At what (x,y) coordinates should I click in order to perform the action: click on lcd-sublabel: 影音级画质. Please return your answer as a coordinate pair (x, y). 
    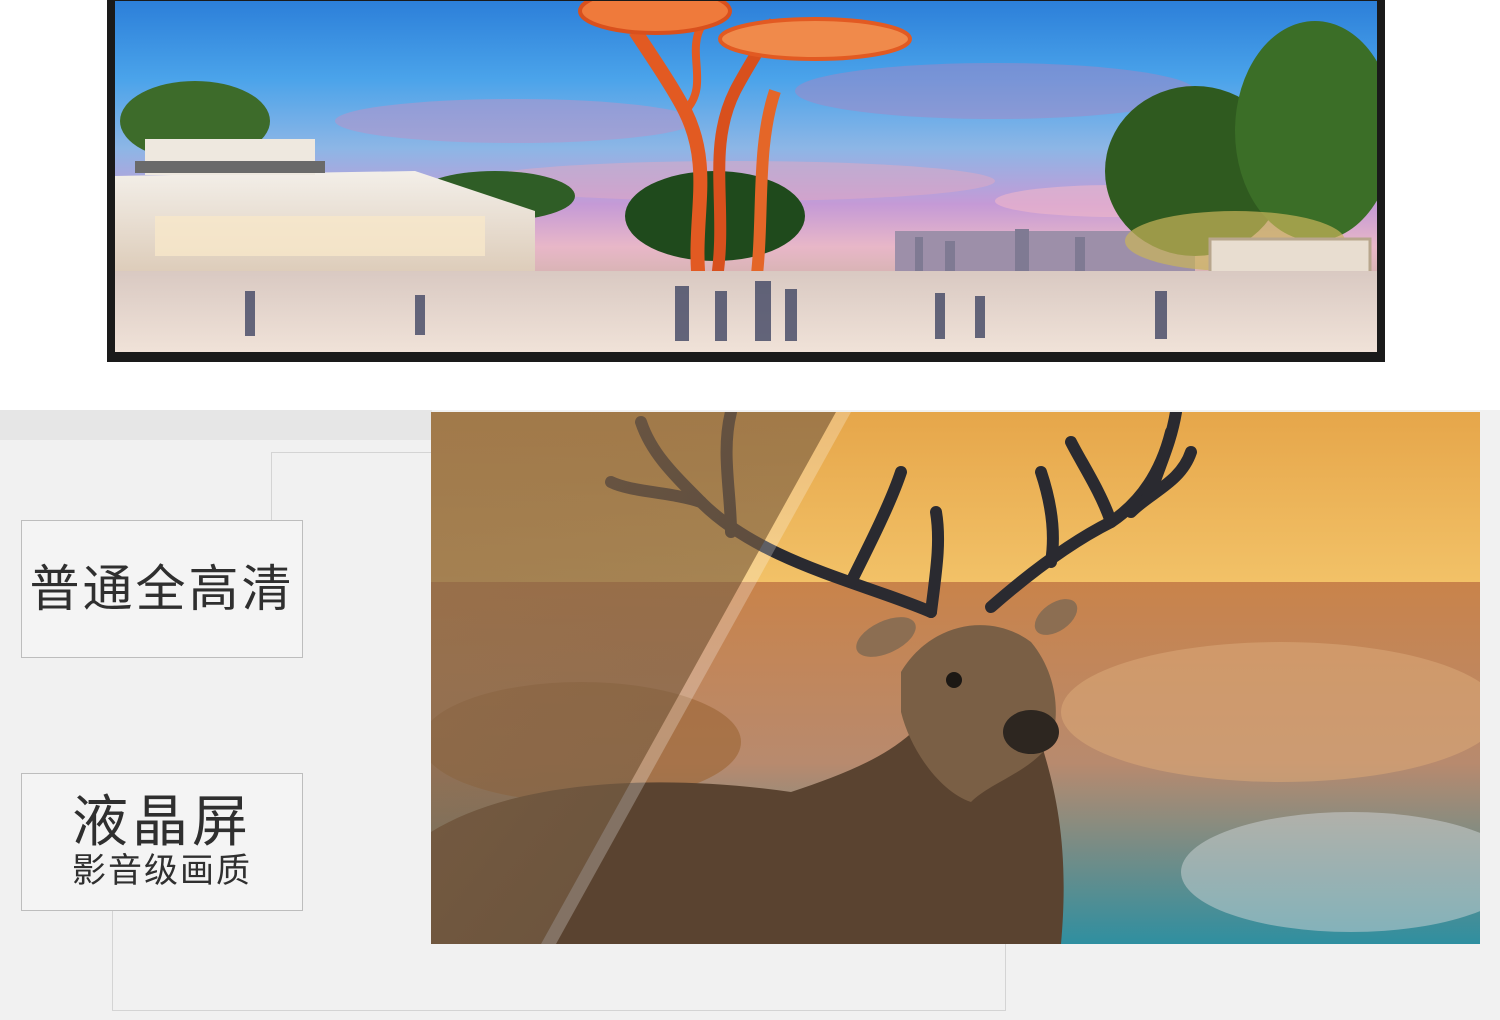
    Looking at the image, I should click on (162, 870).